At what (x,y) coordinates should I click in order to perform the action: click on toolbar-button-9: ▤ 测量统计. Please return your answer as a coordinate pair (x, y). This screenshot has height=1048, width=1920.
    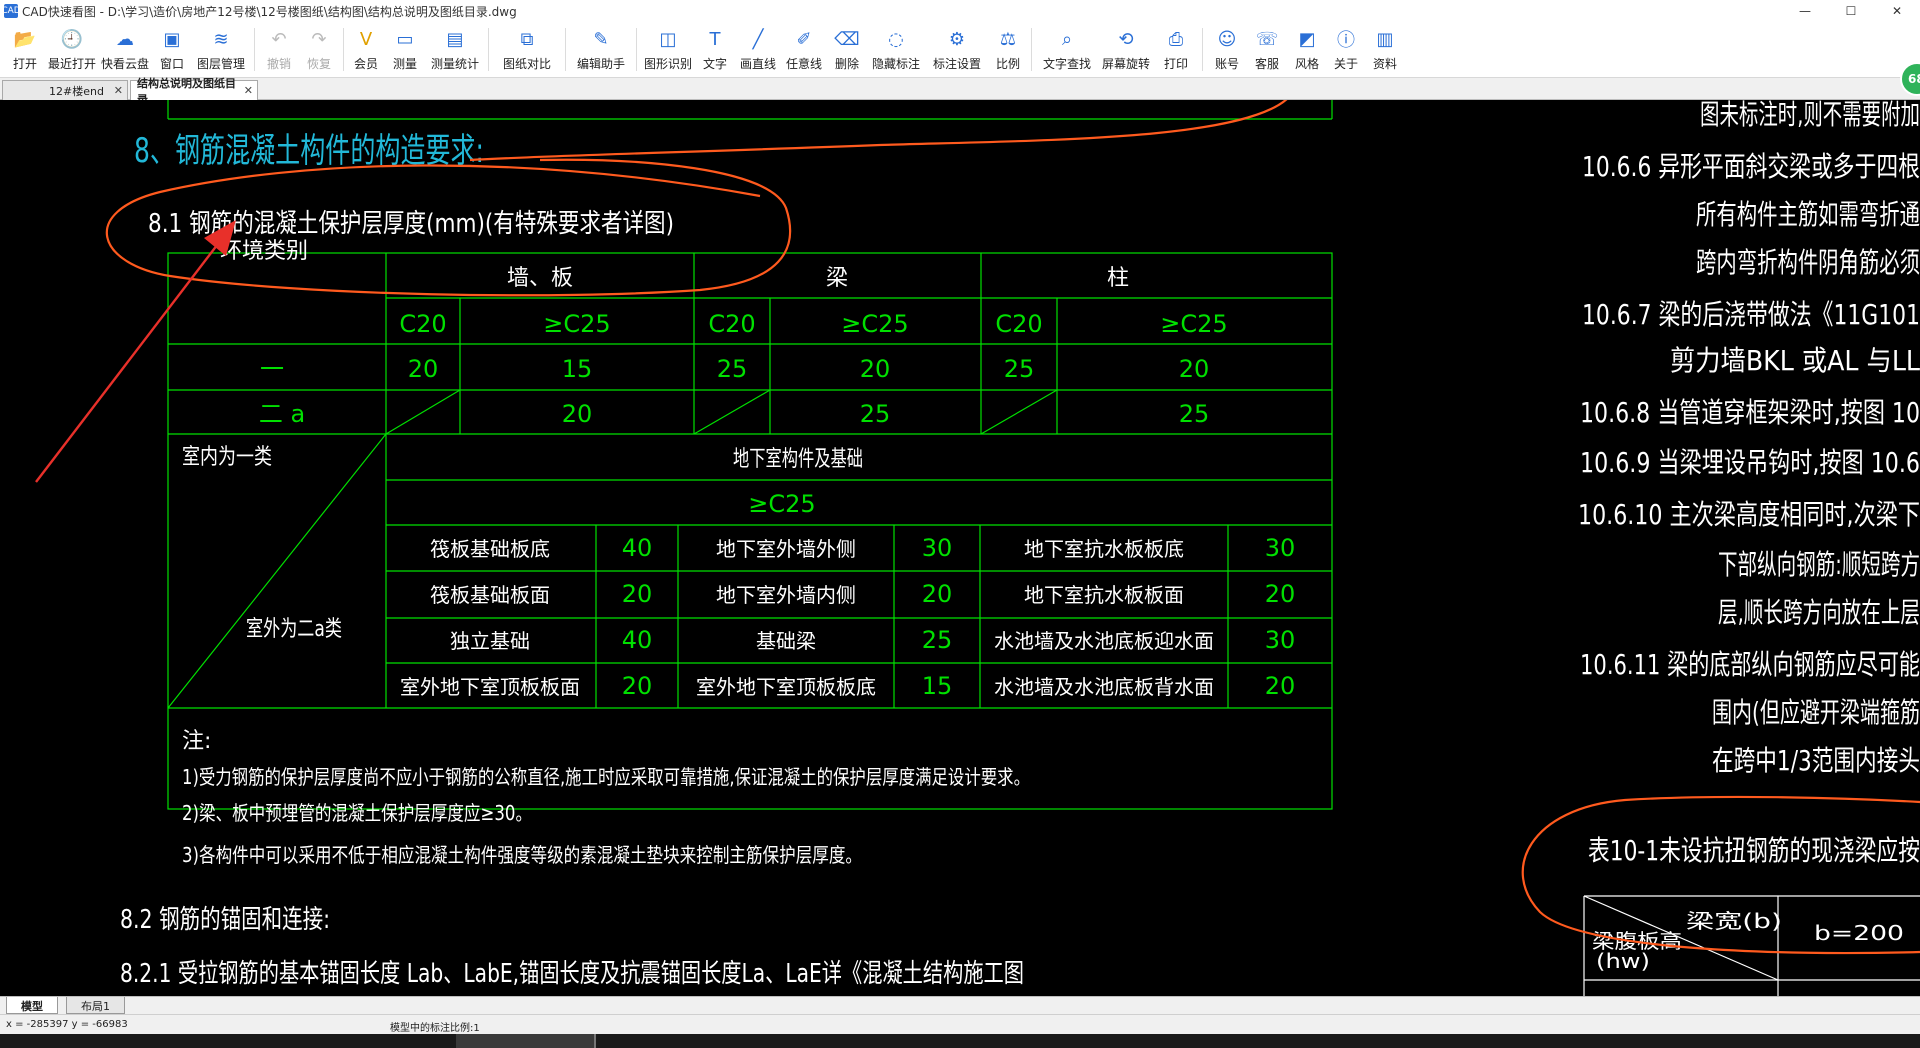
    Looking at the image, I should click on (455, 49).